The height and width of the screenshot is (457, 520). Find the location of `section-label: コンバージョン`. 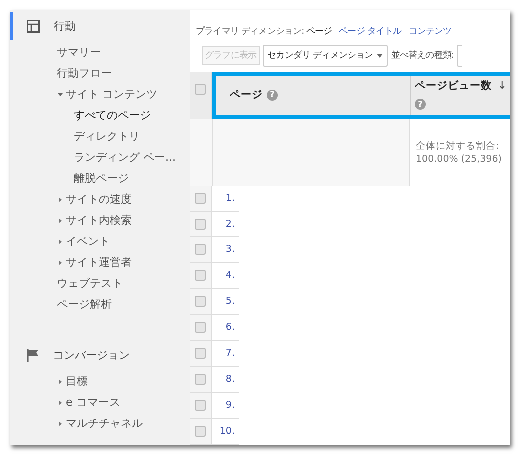

section-label: コンバージョン is located at coordinates (91, 355).